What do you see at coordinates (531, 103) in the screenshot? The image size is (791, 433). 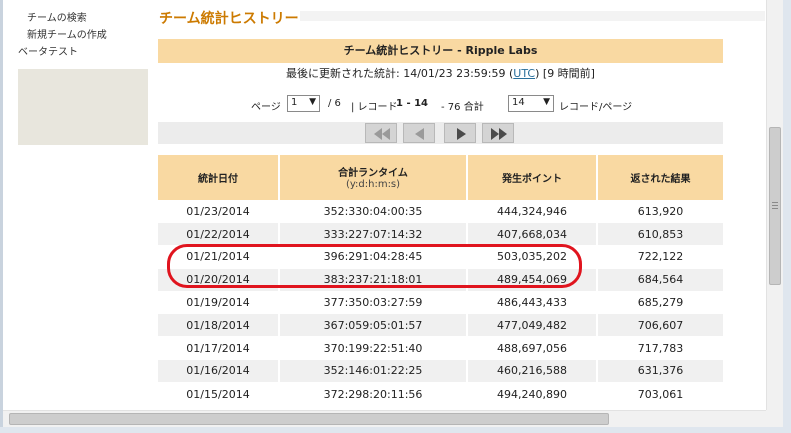 I see `per-page-select: 14 ▼` at bounding box center [531, 103].